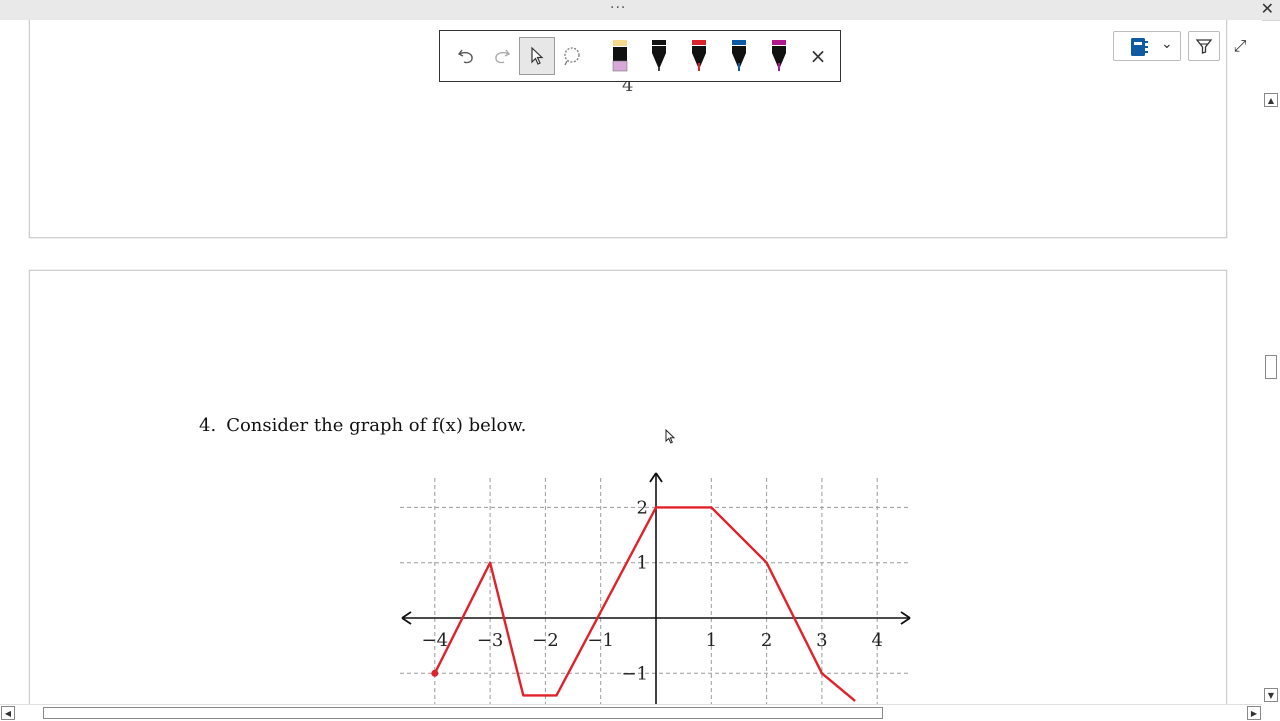 The width and height of the screenshot is (1280, 721). I want to click on chevron-down-icon: ⌄, so click(1167, 44).